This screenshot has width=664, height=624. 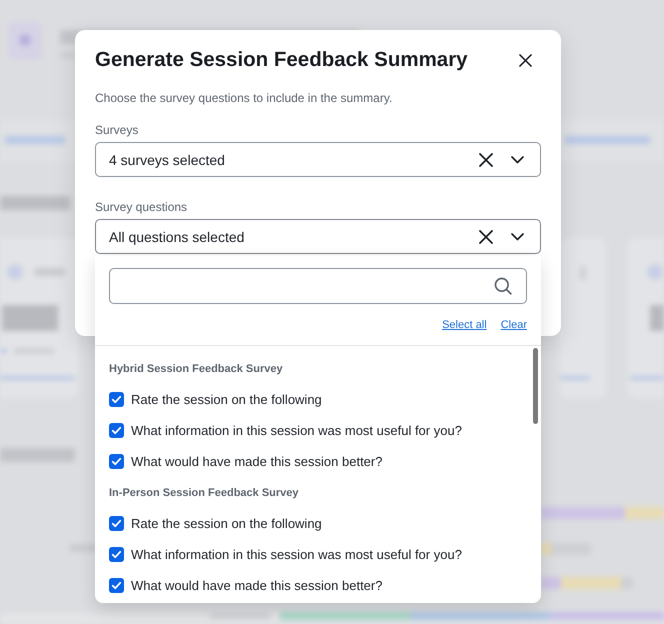 I want to click on survey-group-heading: In-Person Session Feedback Survey, so click(x=204, y=492).